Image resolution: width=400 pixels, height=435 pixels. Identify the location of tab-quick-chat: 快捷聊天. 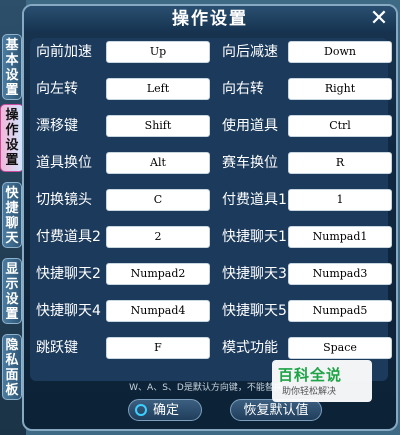
(12, 215).